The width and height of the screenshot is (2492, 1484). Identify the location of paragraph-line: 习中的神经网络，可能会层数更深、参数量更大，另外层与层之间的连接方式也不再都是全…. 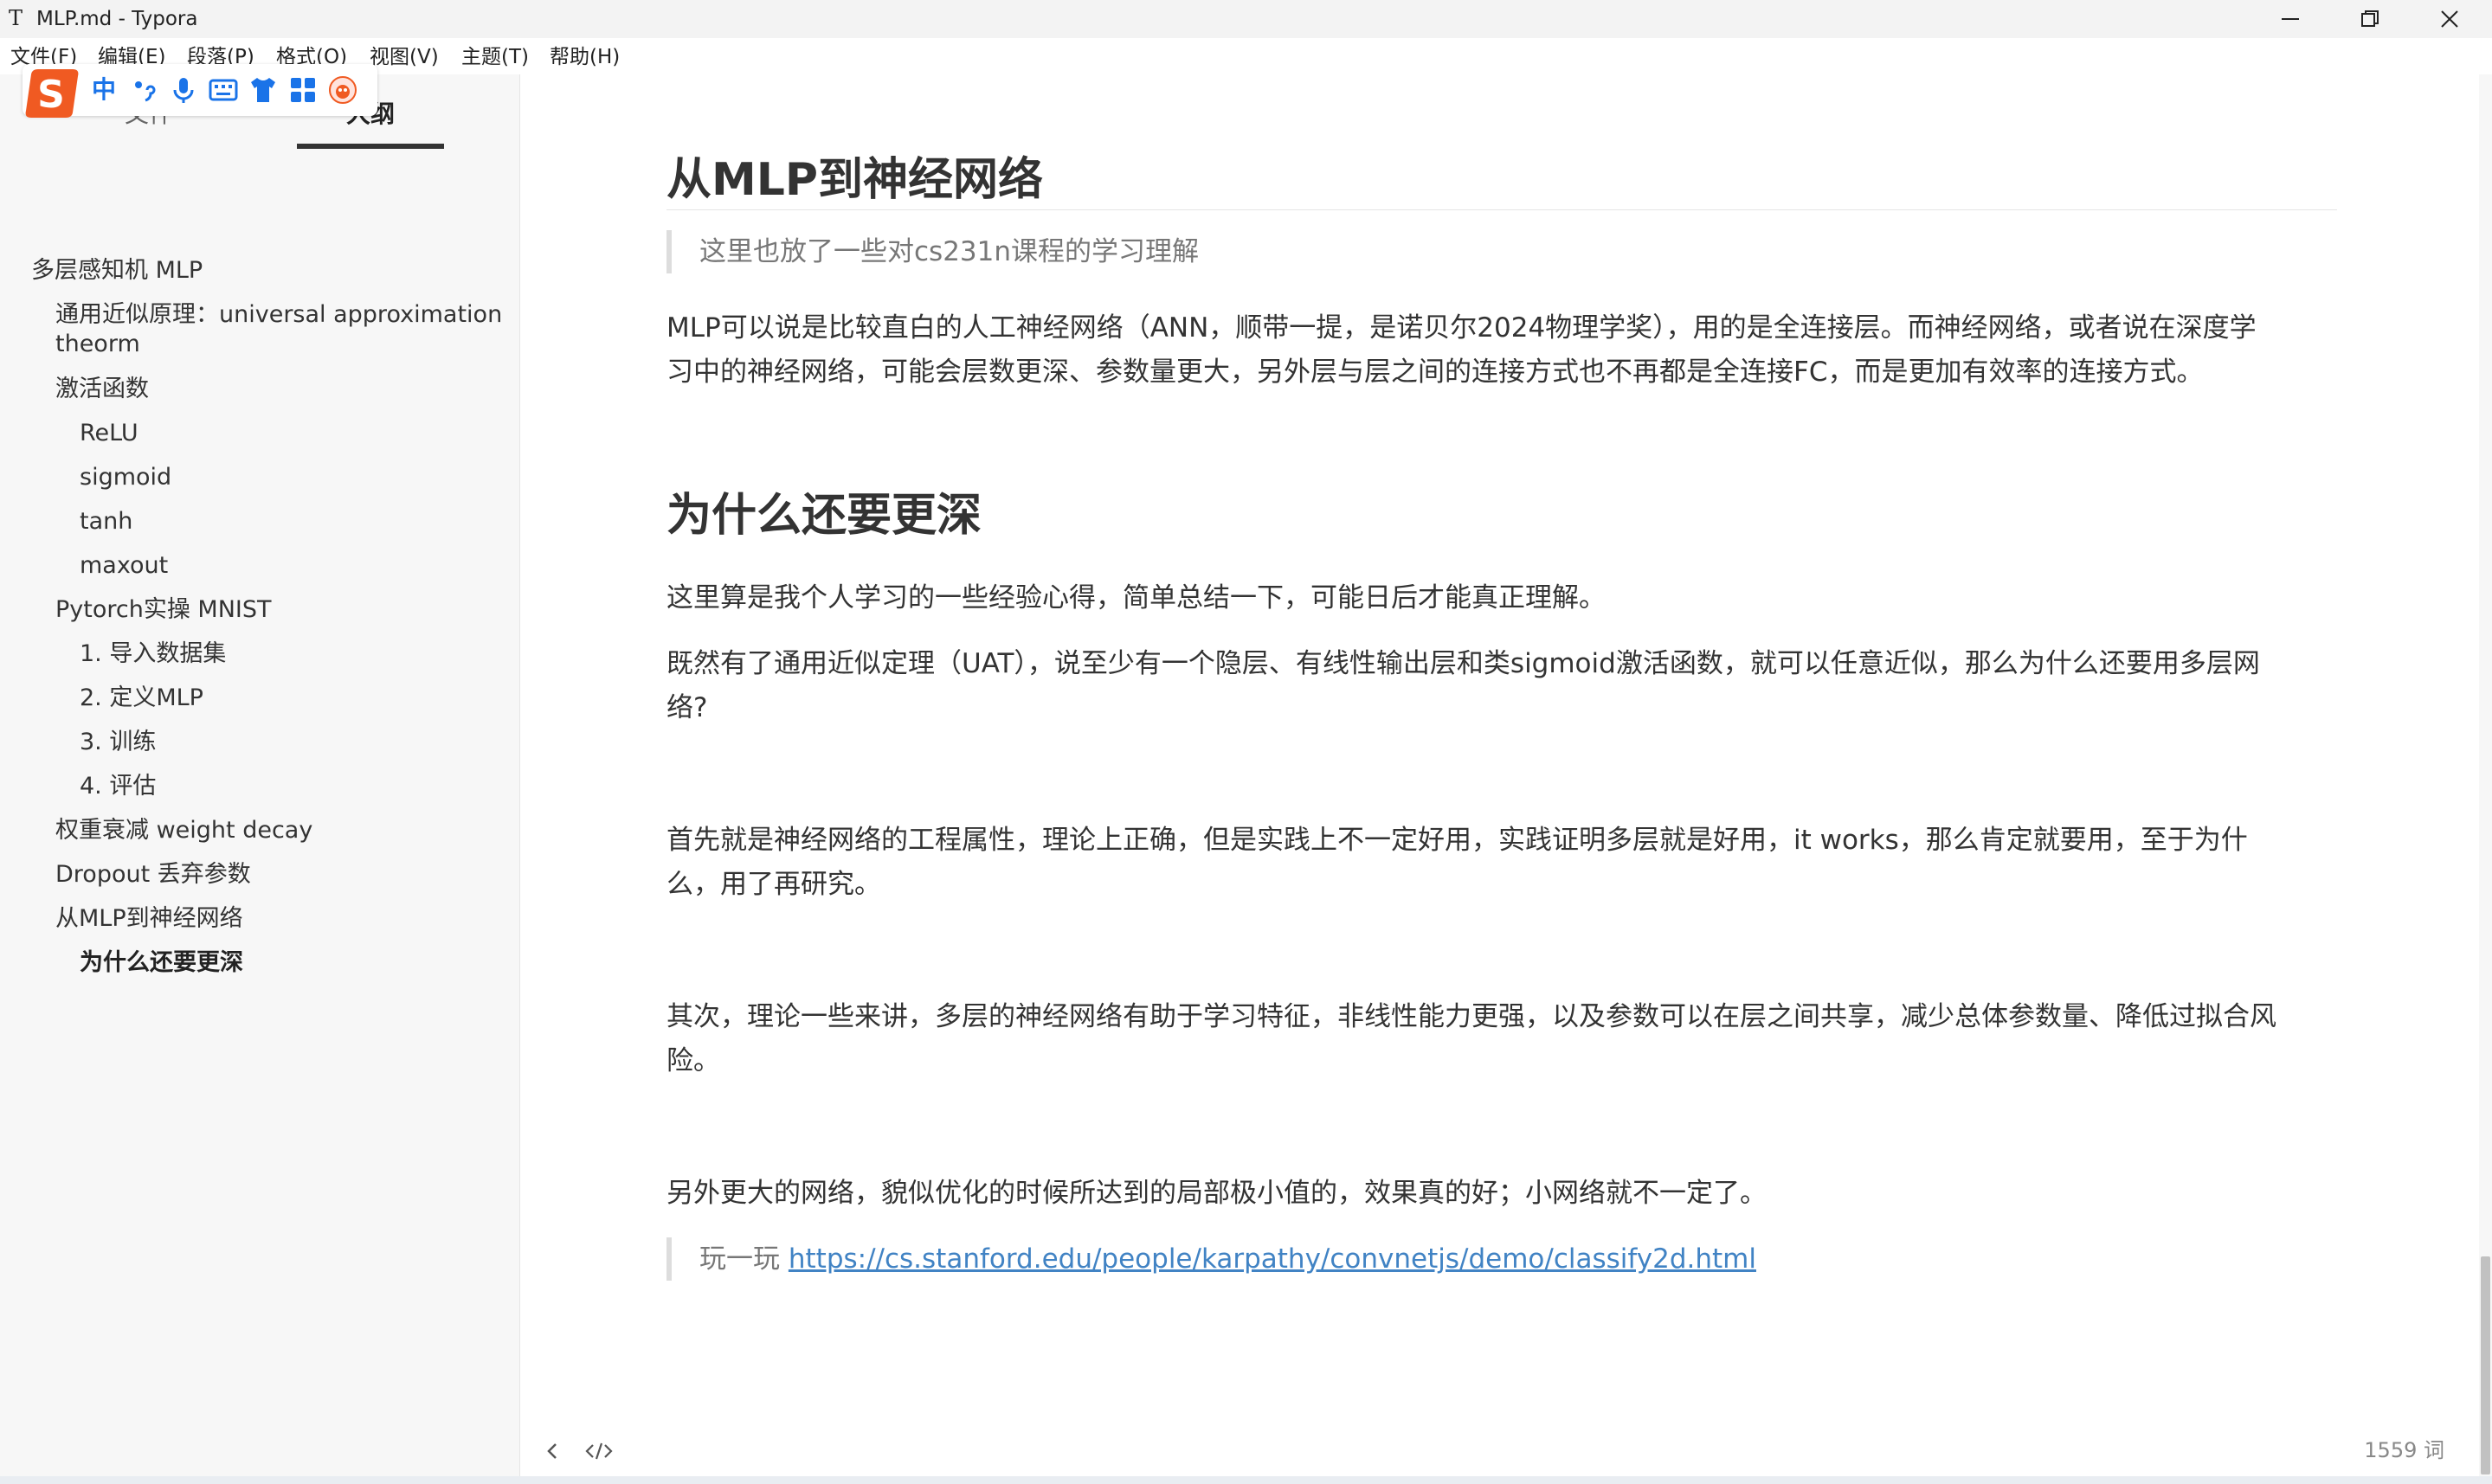
(1435, 373).